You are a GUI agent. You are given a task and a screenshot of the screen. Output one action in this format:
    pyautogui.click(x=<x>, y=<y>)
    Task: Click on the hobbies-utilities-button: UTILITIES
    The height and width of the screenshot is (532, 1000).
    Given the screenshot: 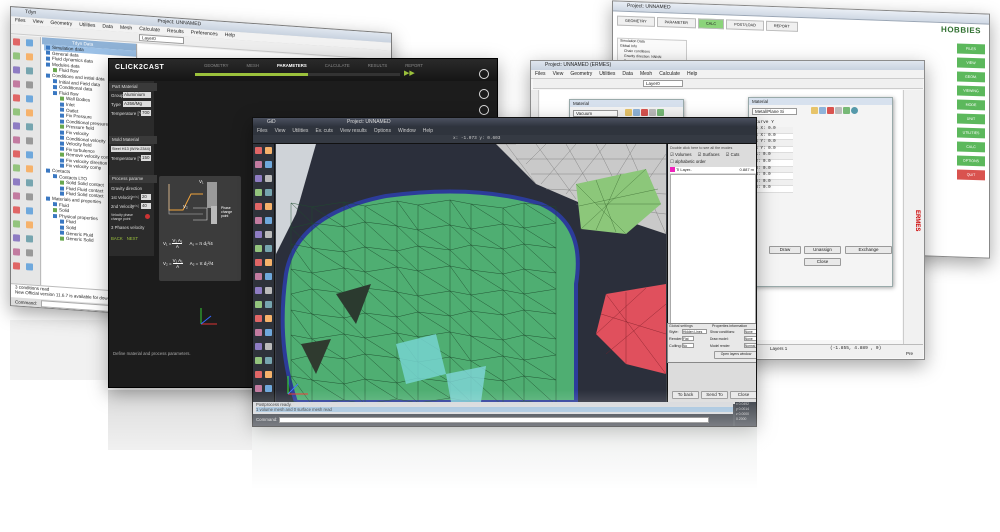 What is the action you would take?
    pyautogui.click(x=971, y=133)
    